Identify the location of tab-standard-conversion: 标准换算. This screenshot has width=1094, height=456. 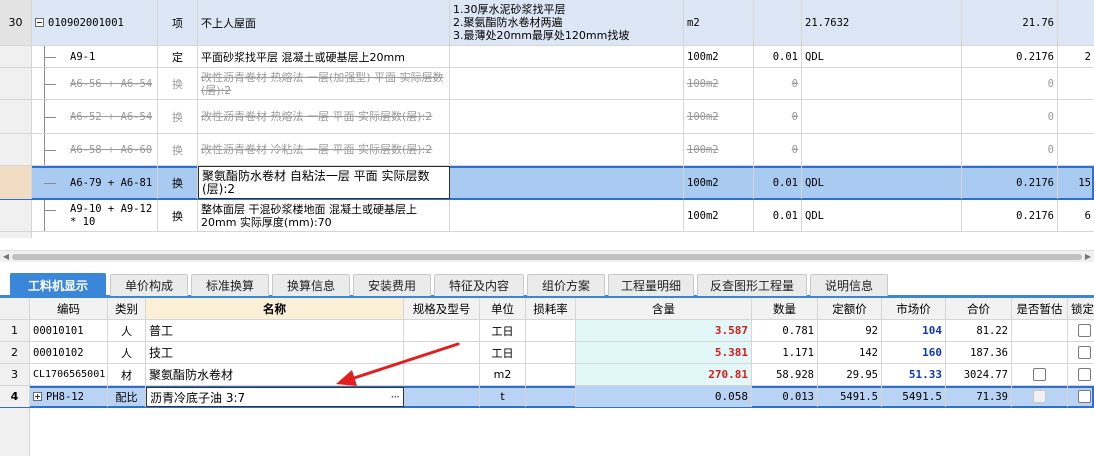
(230, 285).